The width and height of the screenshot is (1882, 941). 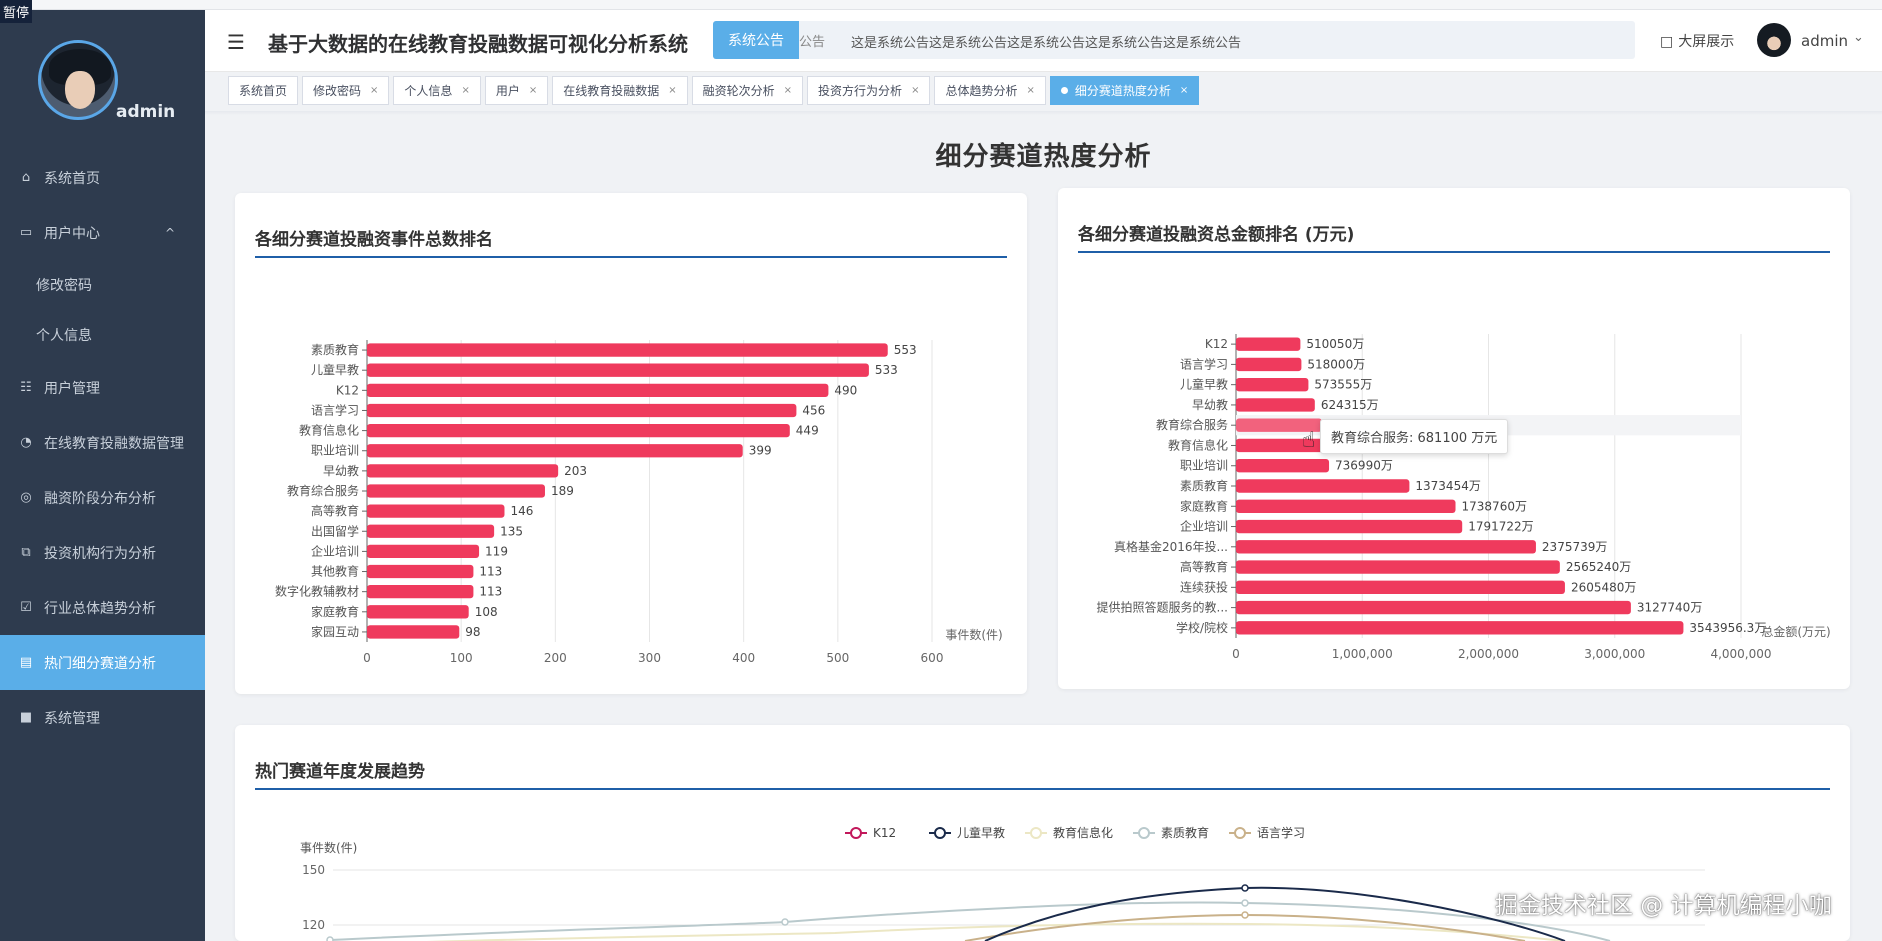 I want to click on tab-0: 系统首页, so click(x=263, y=90).